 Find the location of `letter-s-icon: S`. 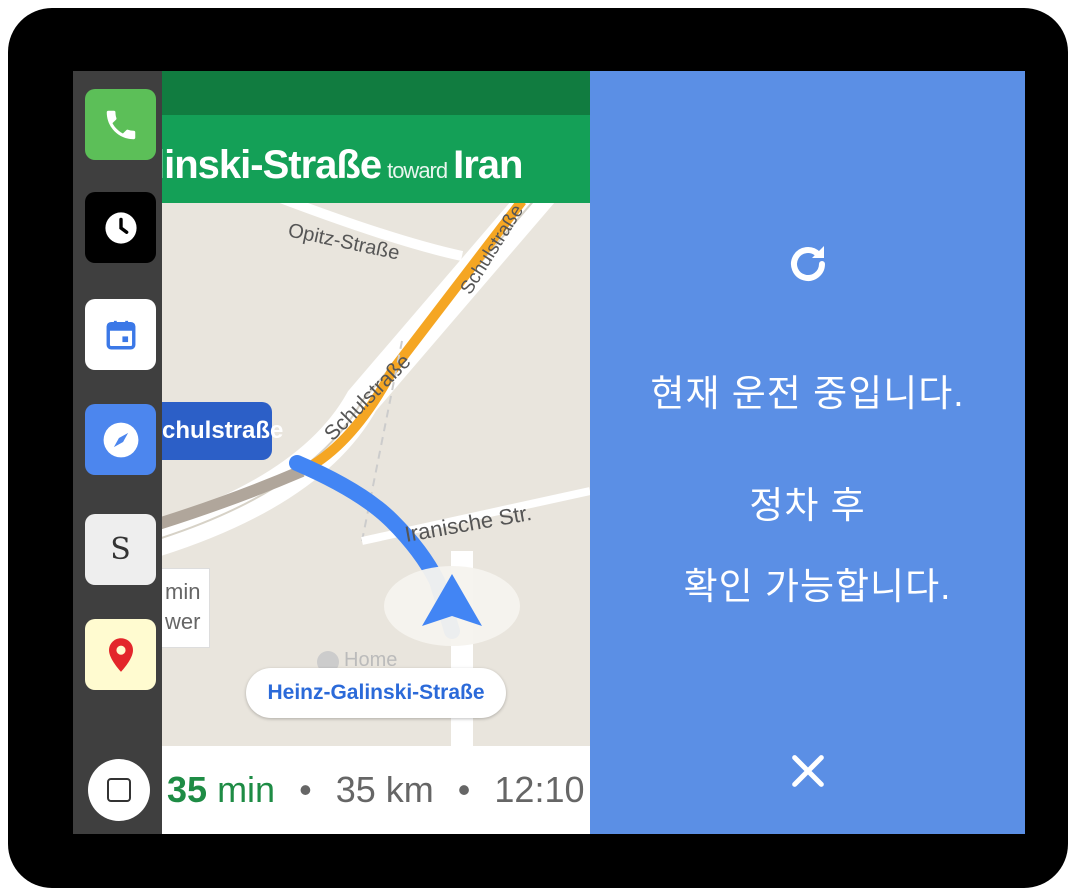

letter-s-icon: S is located at coordinates (120, 549).